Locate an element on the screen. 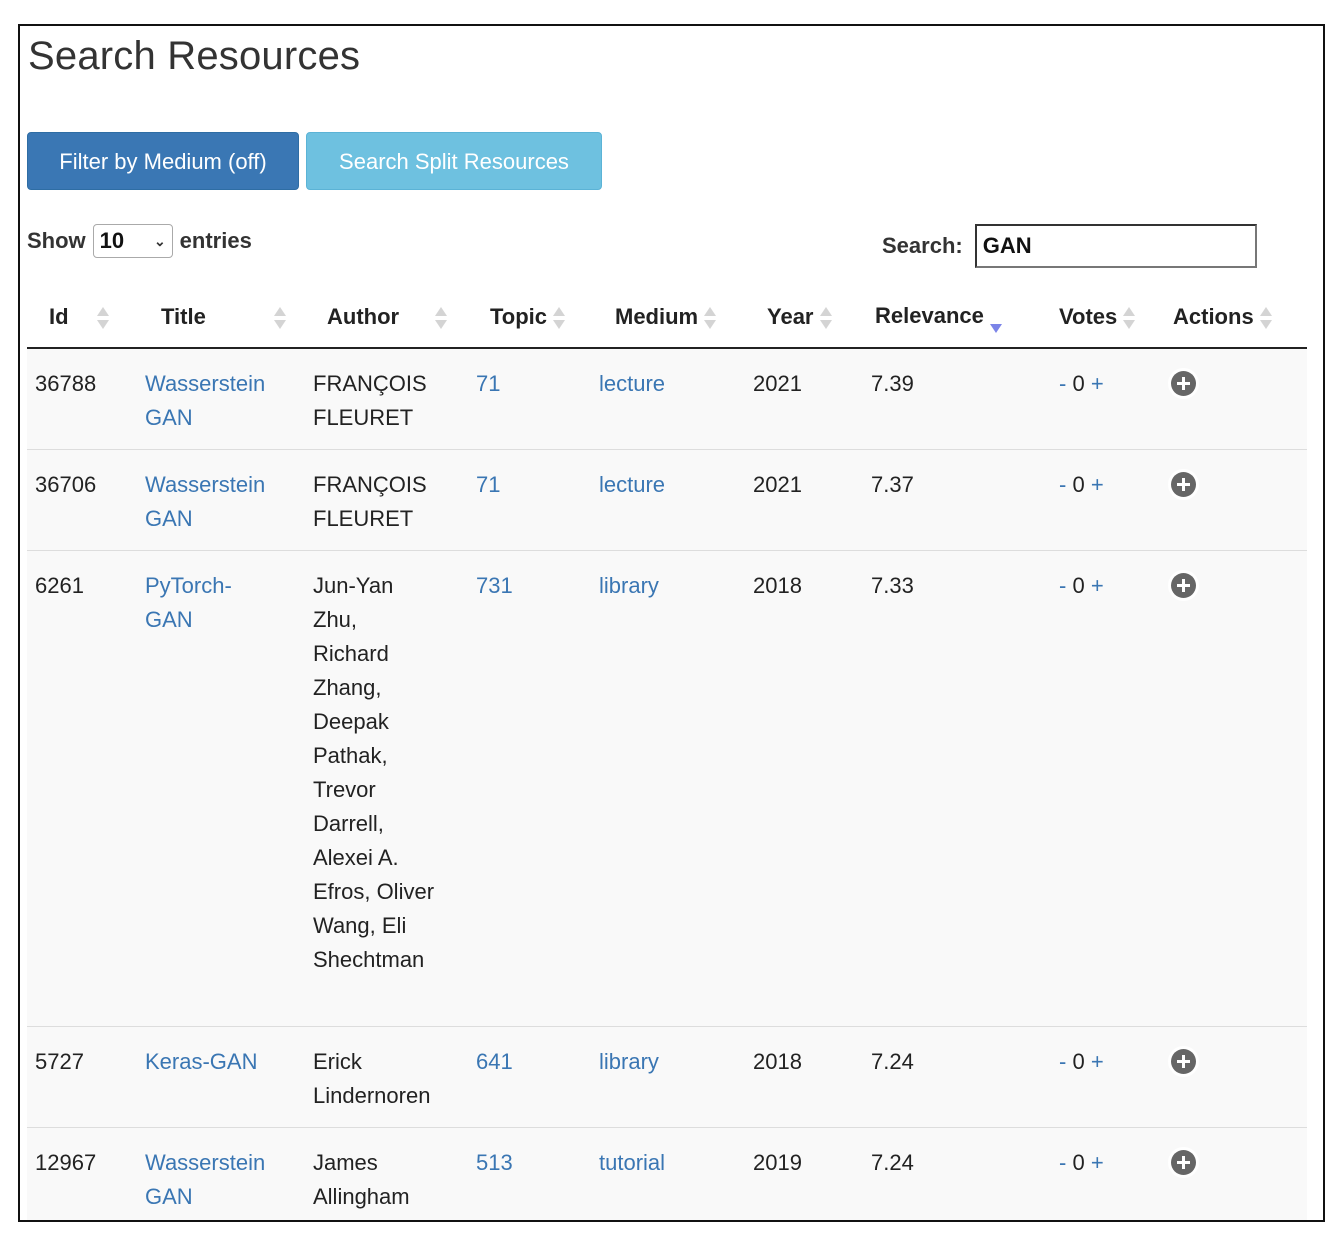 The image size is (1344, 1240). column-header-topic: Topic is located at coordinates (529, 318).